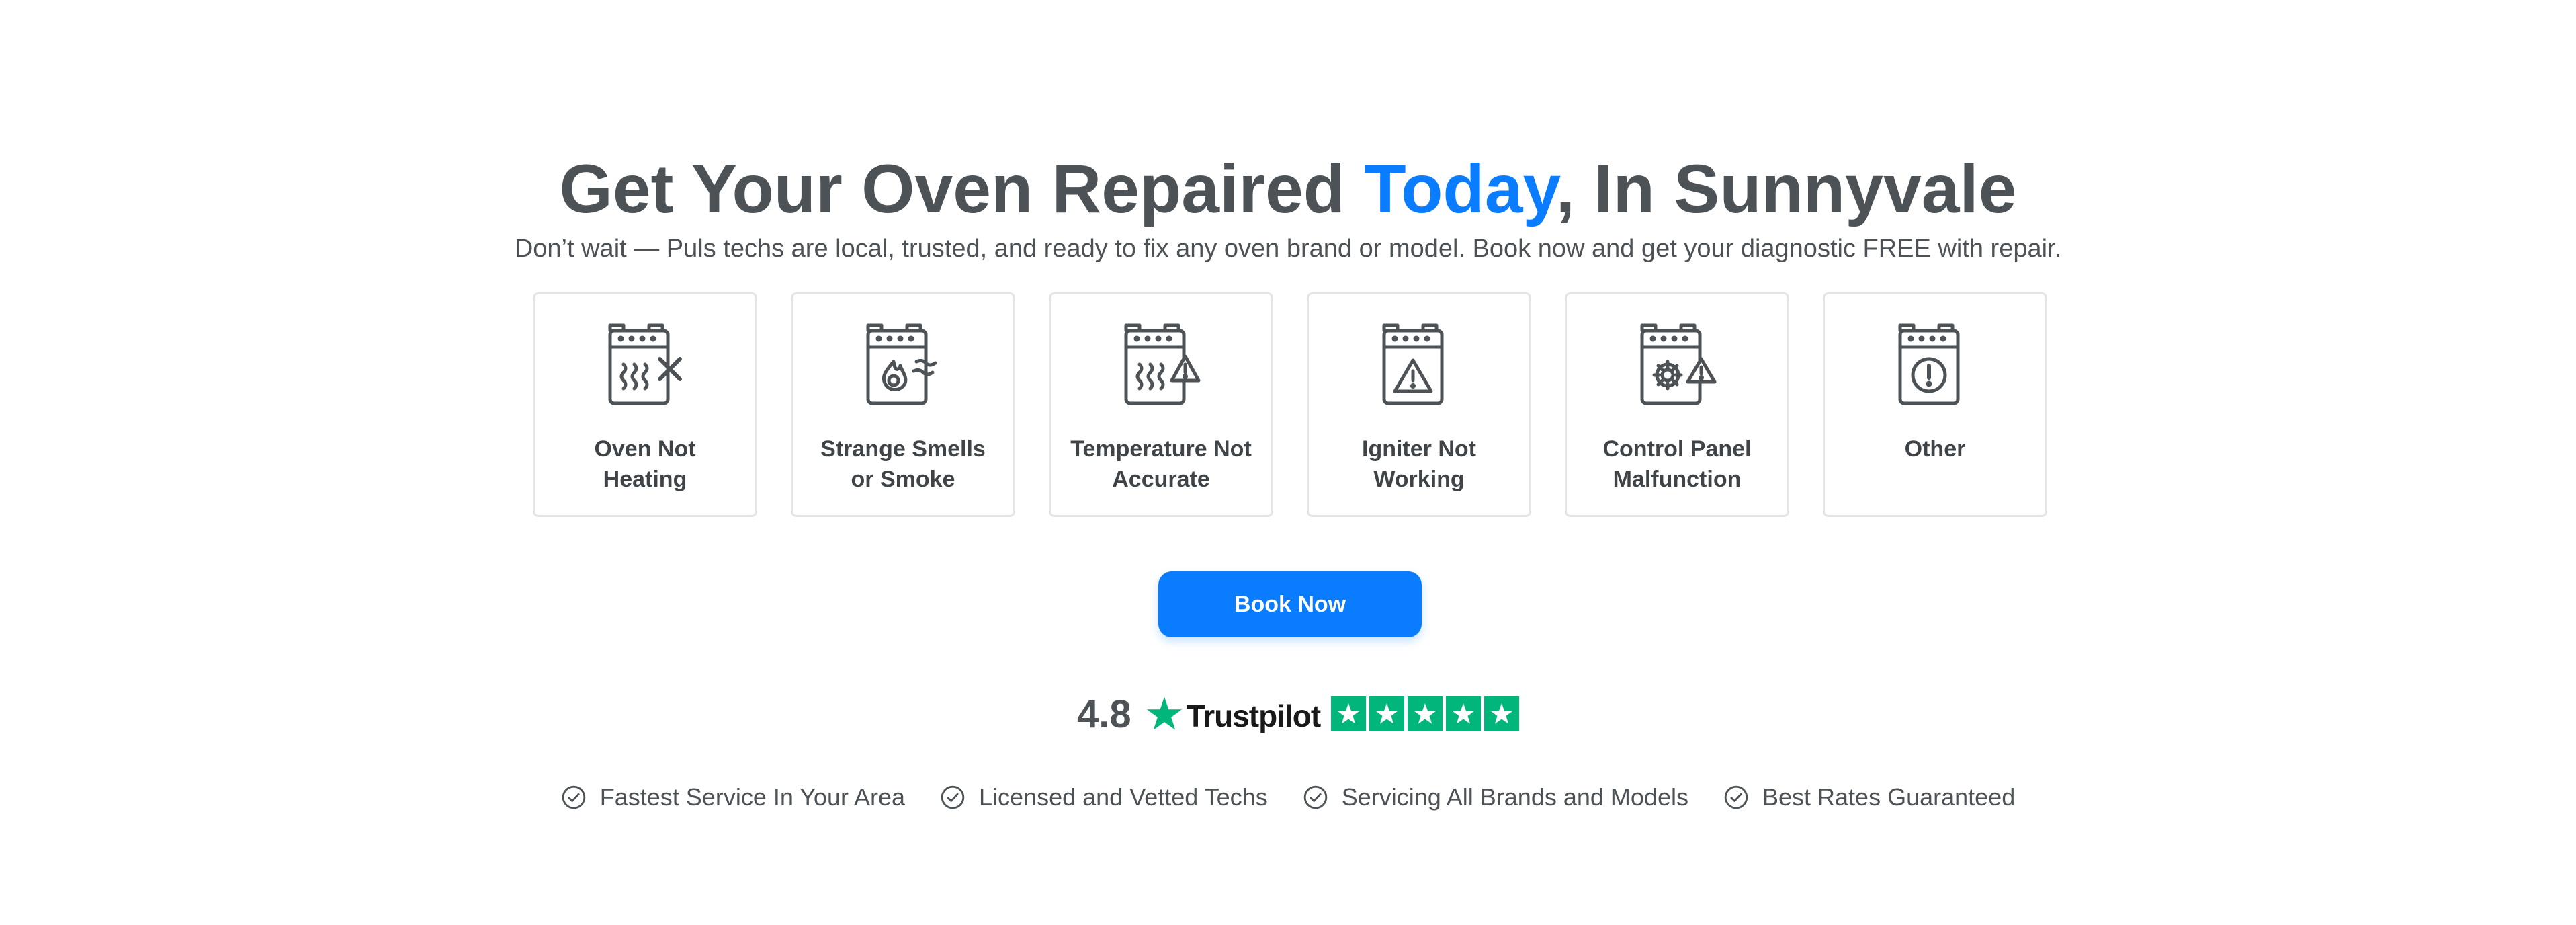 This screenshot has width=2576, height=925. Describe the element at coordinates (752, 797) in the screenshot. I see `feature-label: Fastest Service In Your Area` at that location.